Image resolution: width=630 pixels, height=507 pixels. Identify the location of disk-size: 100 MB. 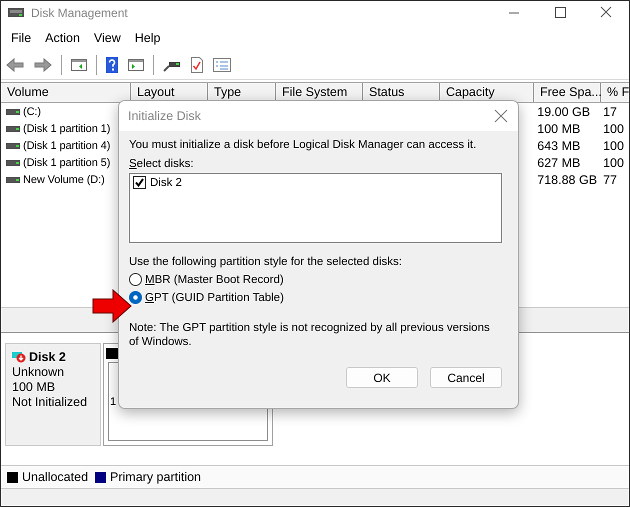
(34, 387).